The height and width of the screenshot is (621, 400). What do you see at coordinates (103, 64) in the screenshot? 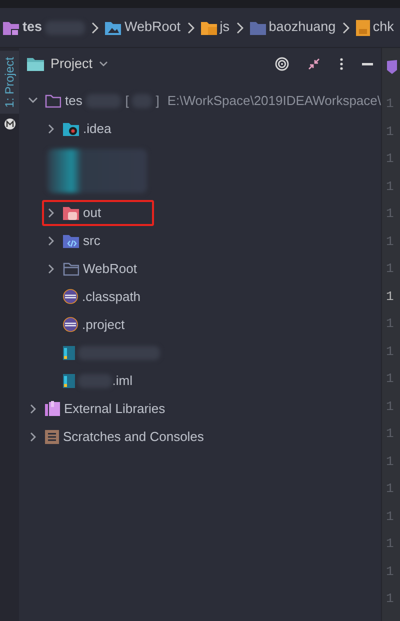
I see `caret-icon` at bounding box center [103, 64].